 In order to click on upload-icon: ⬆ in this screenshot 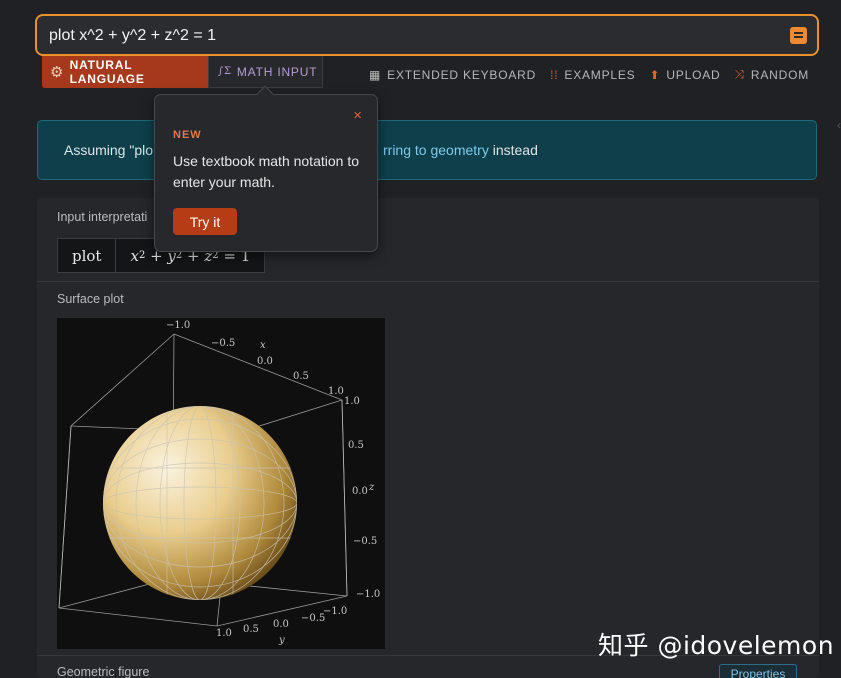, I will do `click(655, 74)`.